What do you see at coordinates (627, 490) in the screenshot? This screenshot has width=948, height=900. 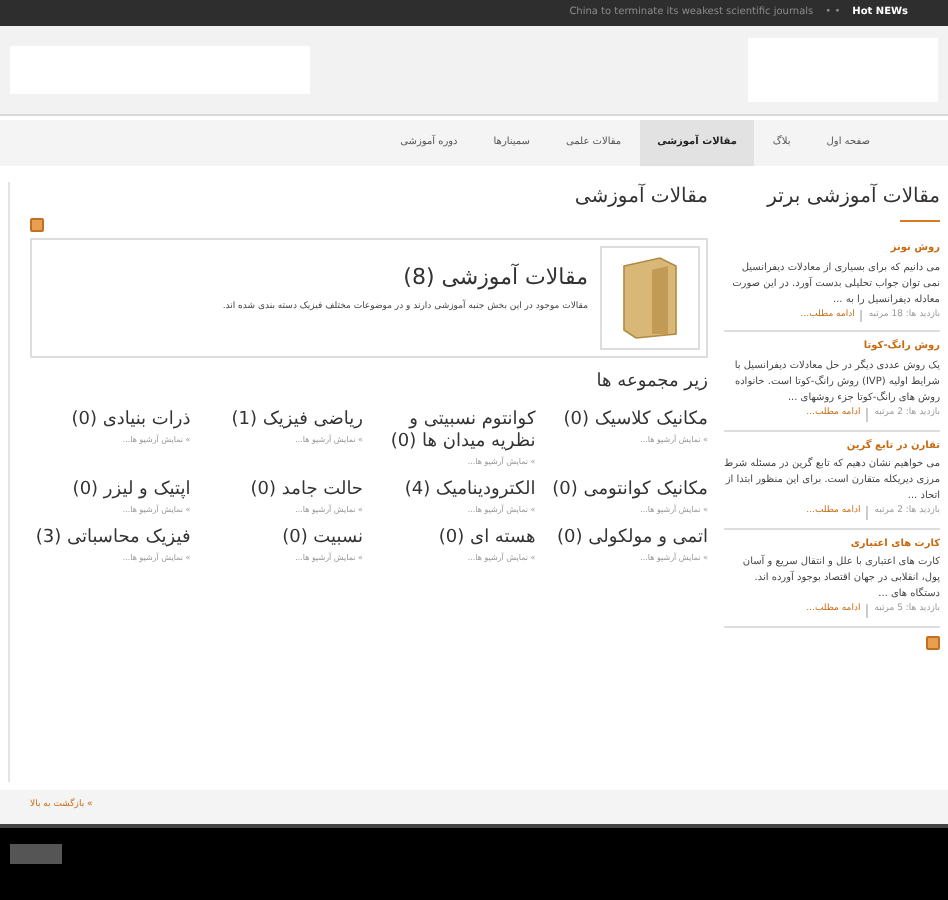 I see `subcategory-title: مکانیک کوانتومی (0)` at bounding box center [627, 490].